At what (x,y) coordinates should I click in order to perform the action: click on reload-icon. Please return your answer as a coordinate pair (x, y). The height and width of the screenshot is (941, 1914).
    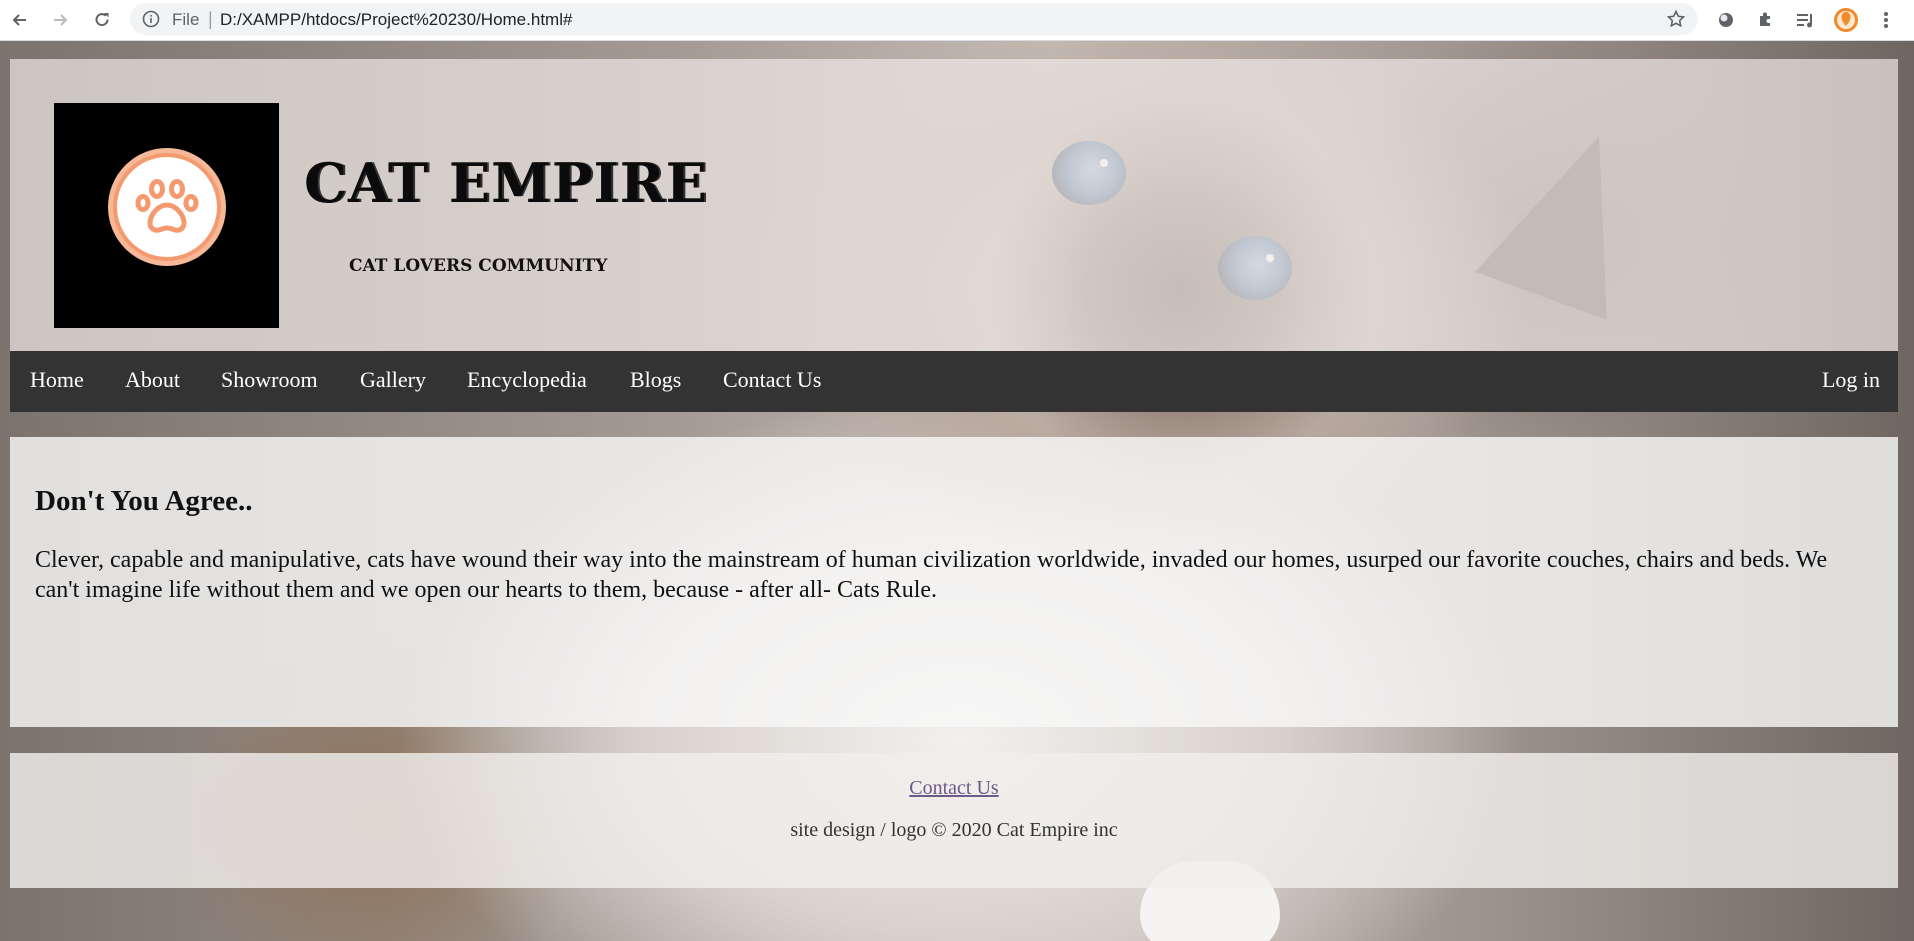
    Looking at the image, I should click on (102, 20).